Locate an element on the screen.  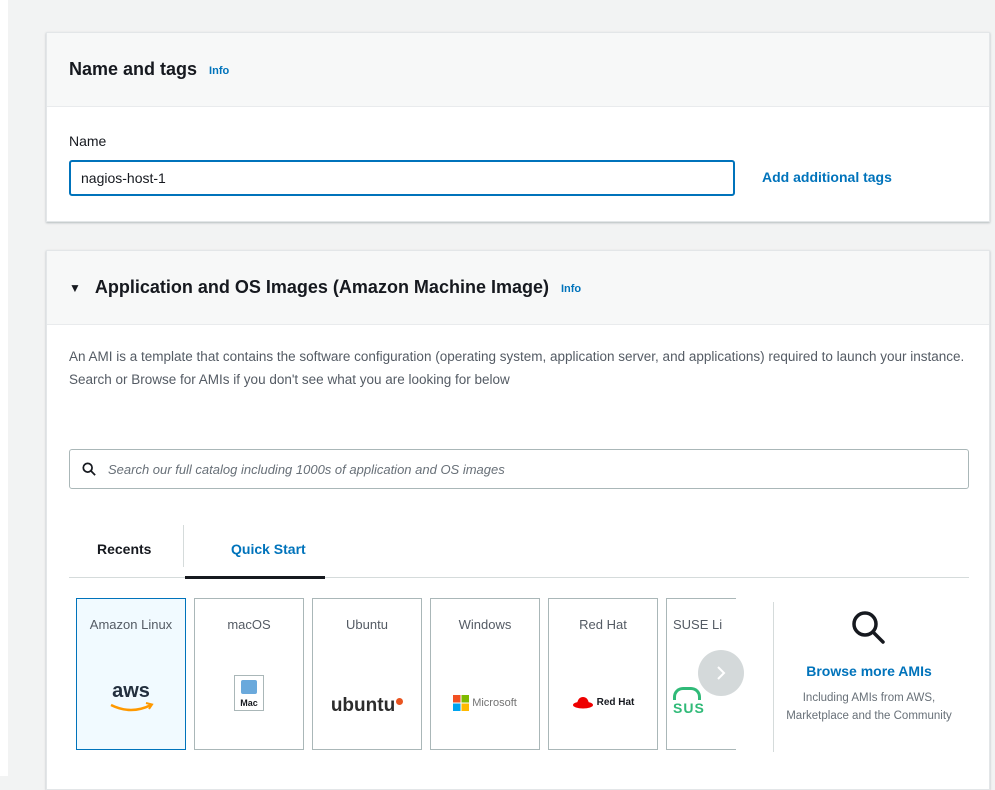
microsoft-logo-text: Microsoft is located at coordinates (494, 703).